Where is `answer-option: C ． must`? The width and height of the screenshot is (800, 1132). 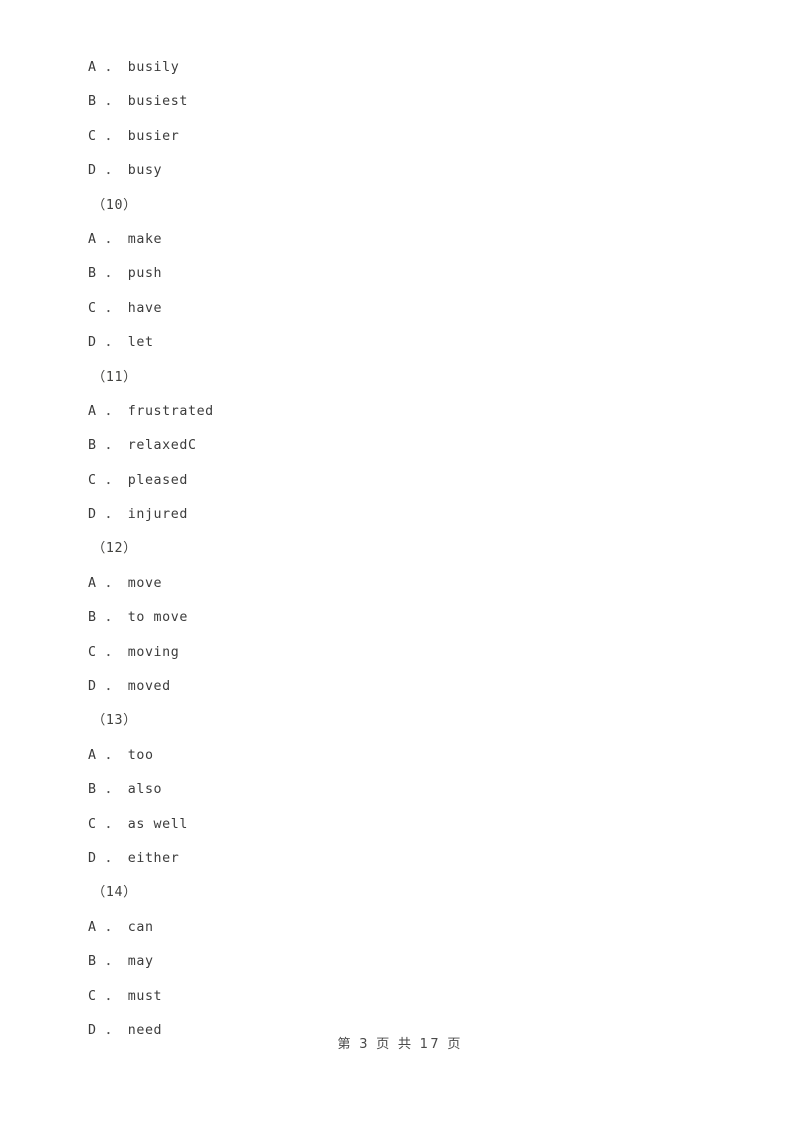
answer-option: C ． must is located at coordinates (398, 997).